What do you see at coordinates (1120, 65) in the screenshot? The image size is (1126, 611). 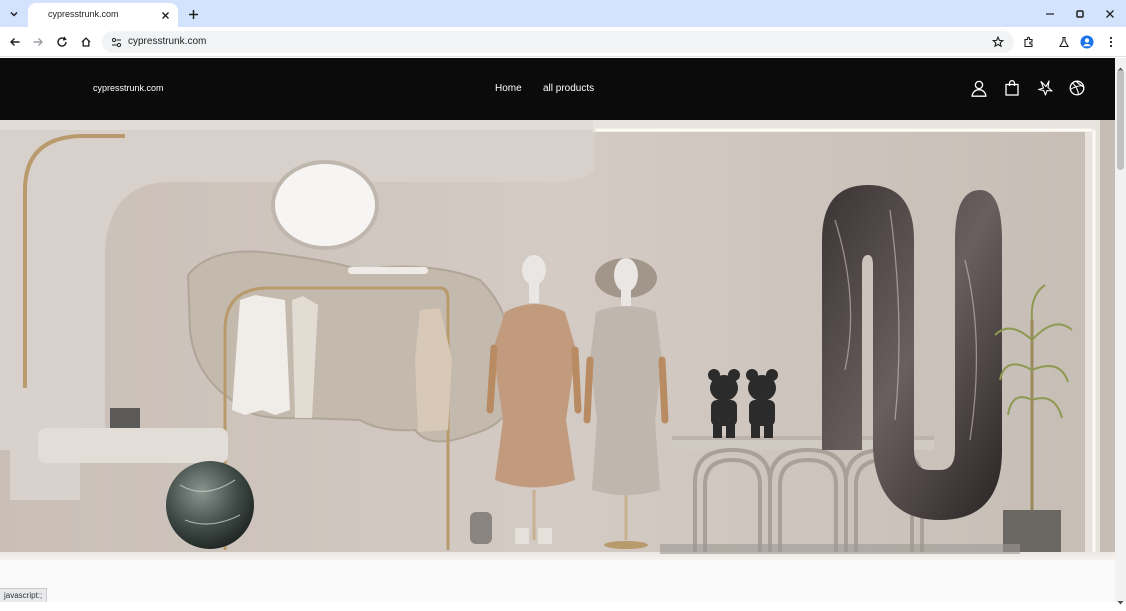 I see `scroll-up-arrow-icon` at bounding box center [1120, 65].